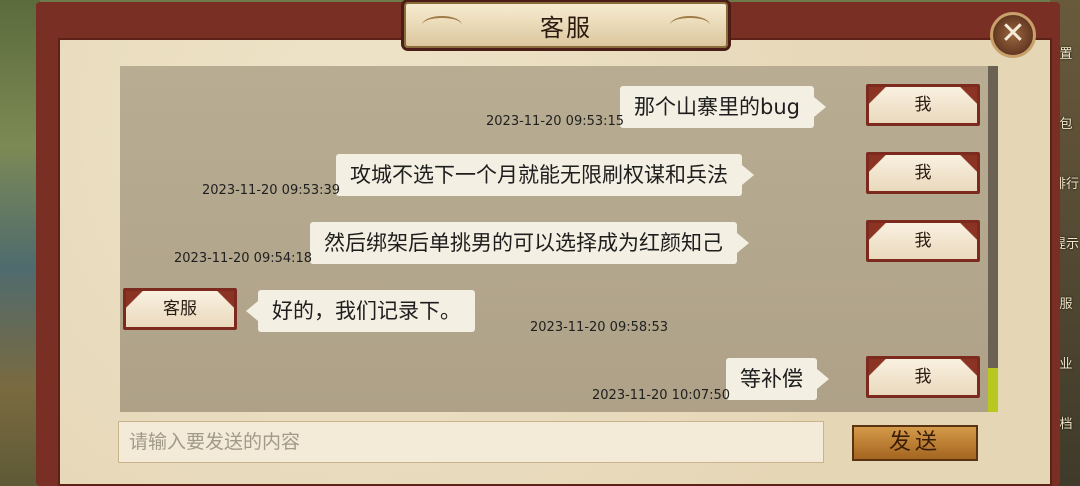  I want to click on dialog-title: 客服, so click(566, 27).